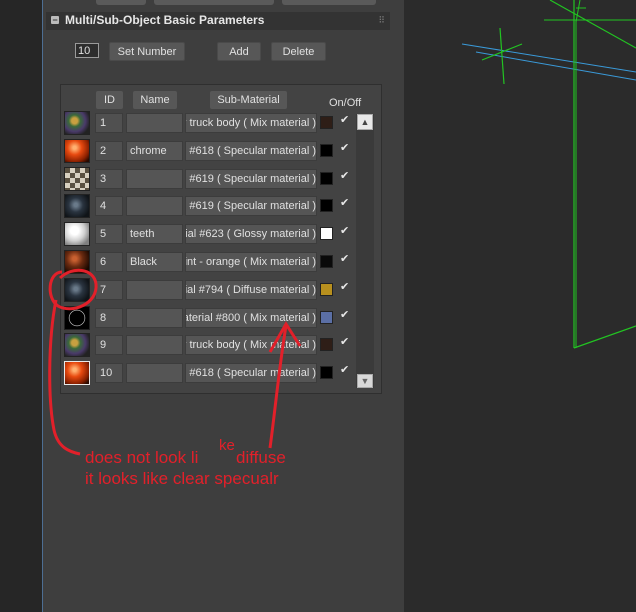 This screenshot has height=612, width=636. What do you see at coordinates (64, 377) in the screenshot?
I see `bracket-annotation` at bounding box center [64, 377].